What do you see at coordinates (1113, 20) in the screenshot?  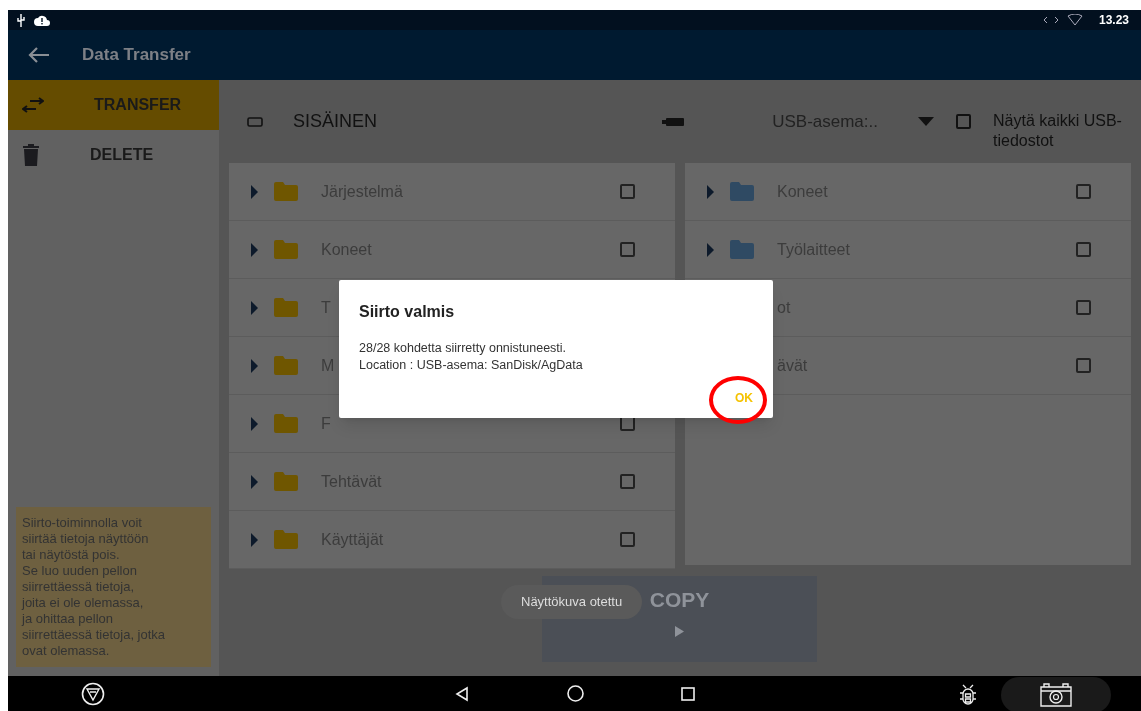 I see `status-time: 13.23` at bounding box center [1113, 20].